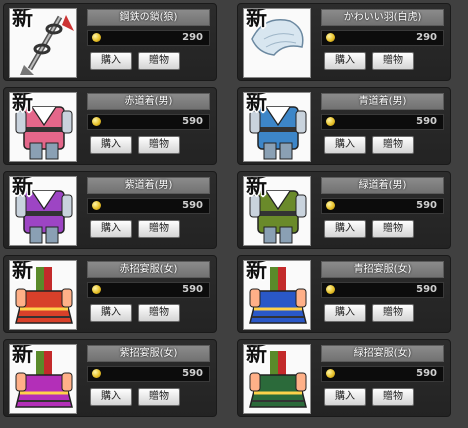 This screenshot has height=428, width=468. I want to click on shop-item-card: 新 緑招宴服(女) 590 購入 贈物, so click(344, 378).